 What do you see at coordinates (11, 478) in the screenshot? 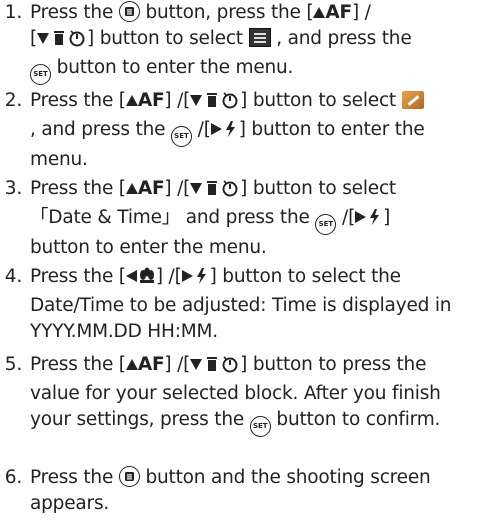
I see `step-number: 6` at bounding box center [11, 478].